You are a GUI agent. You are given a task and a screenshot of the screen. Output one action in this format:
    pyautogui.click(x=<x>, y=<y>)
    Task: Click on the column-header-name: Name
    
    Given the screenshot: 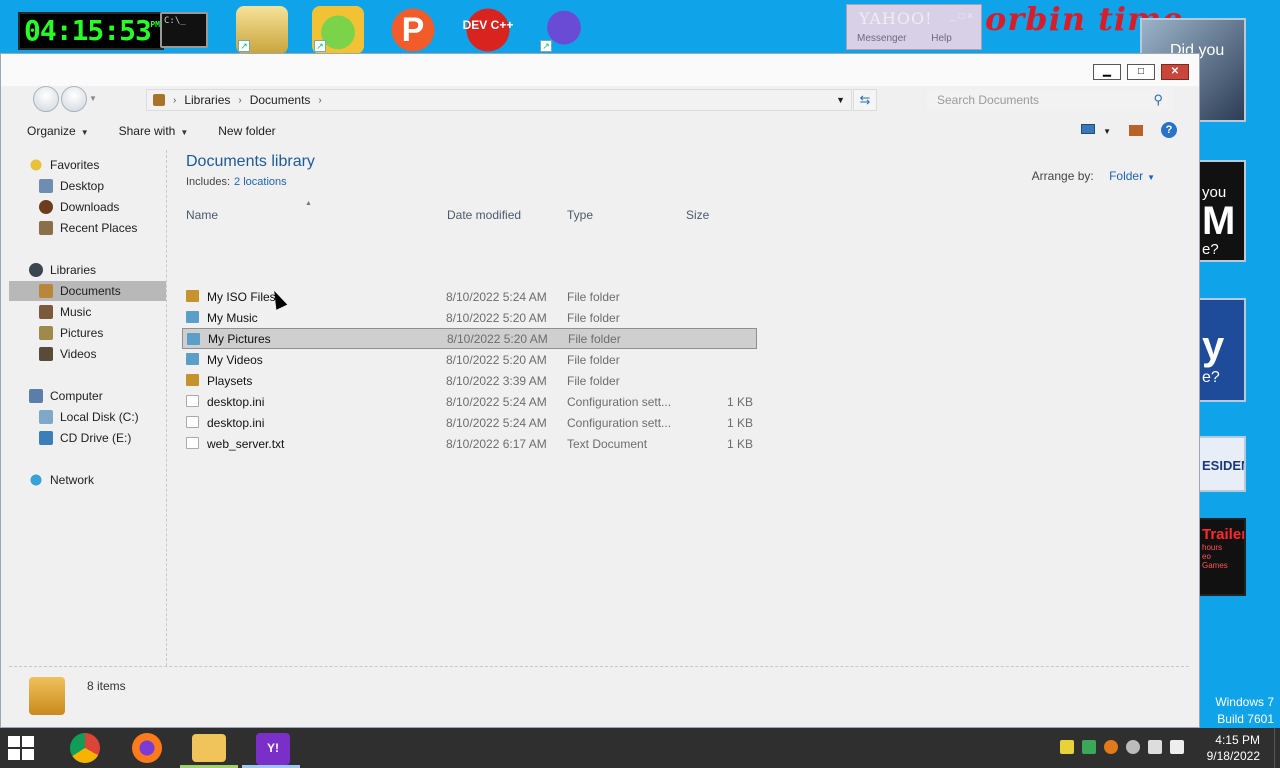 What is the action you would take?
    pyautogui.click(x=202, y=215)
    